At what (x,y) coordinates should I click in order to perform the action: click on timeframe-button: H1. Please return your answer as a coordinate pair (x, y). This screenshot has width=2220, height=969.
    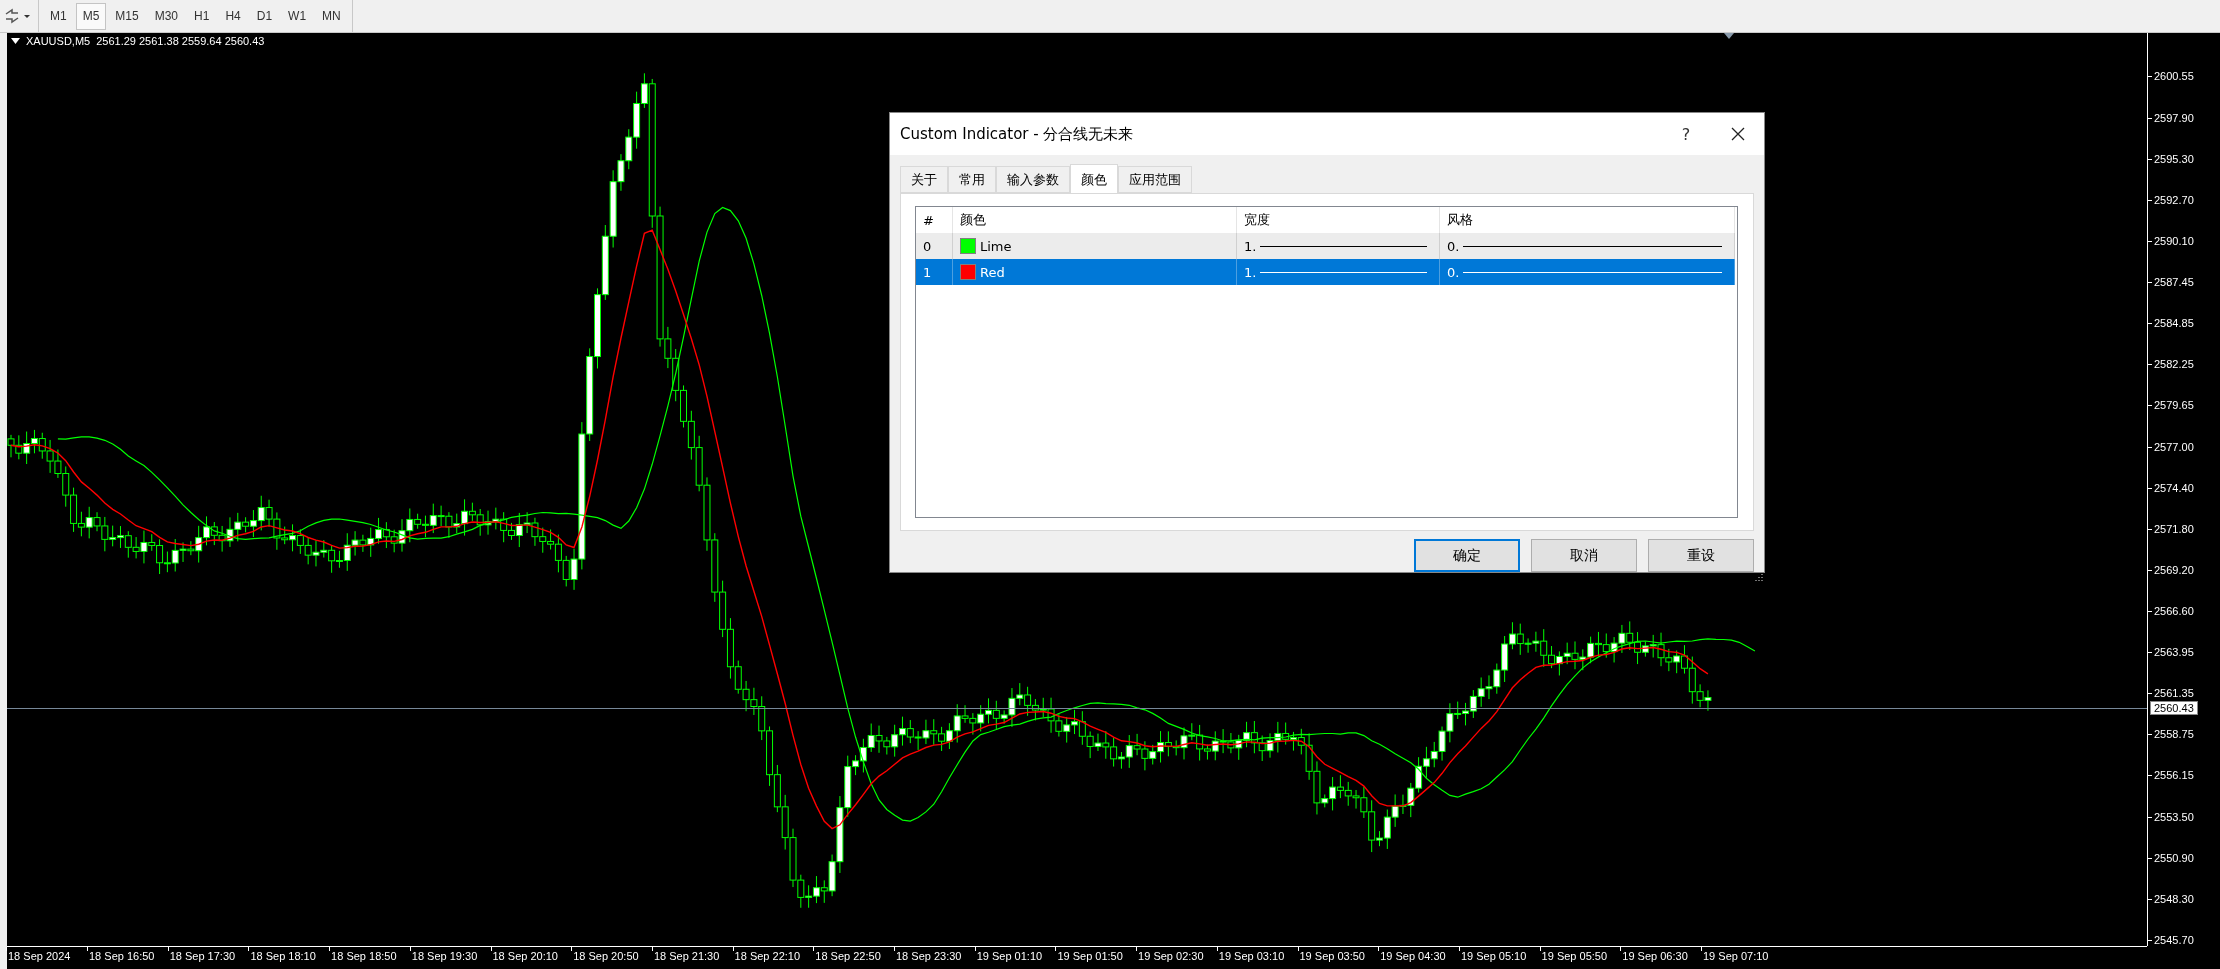
    Looking at the image, I should click on (202, 16).